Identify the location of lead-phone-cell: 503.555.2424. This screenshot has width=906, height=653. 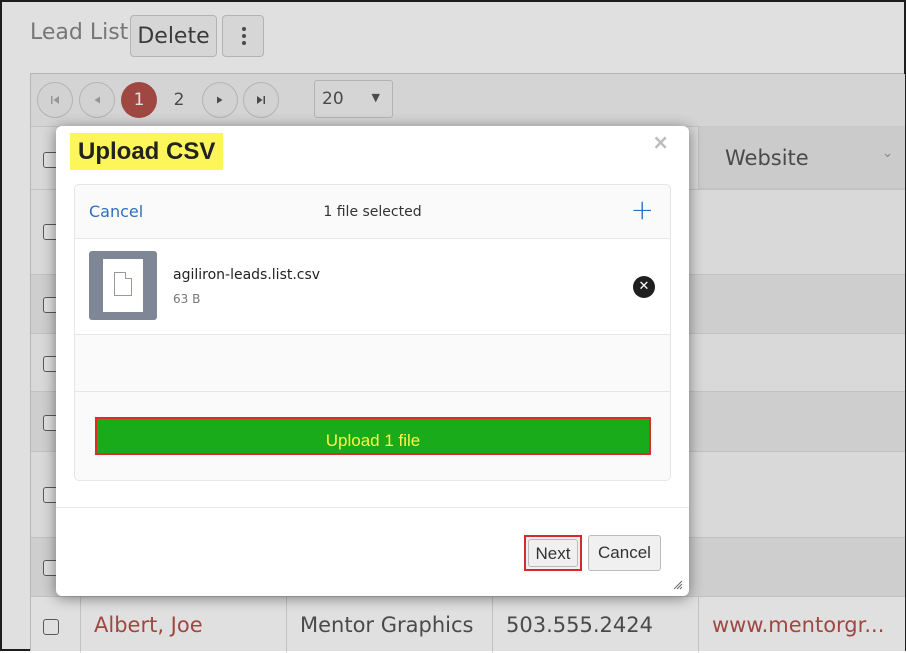
(595, 625).